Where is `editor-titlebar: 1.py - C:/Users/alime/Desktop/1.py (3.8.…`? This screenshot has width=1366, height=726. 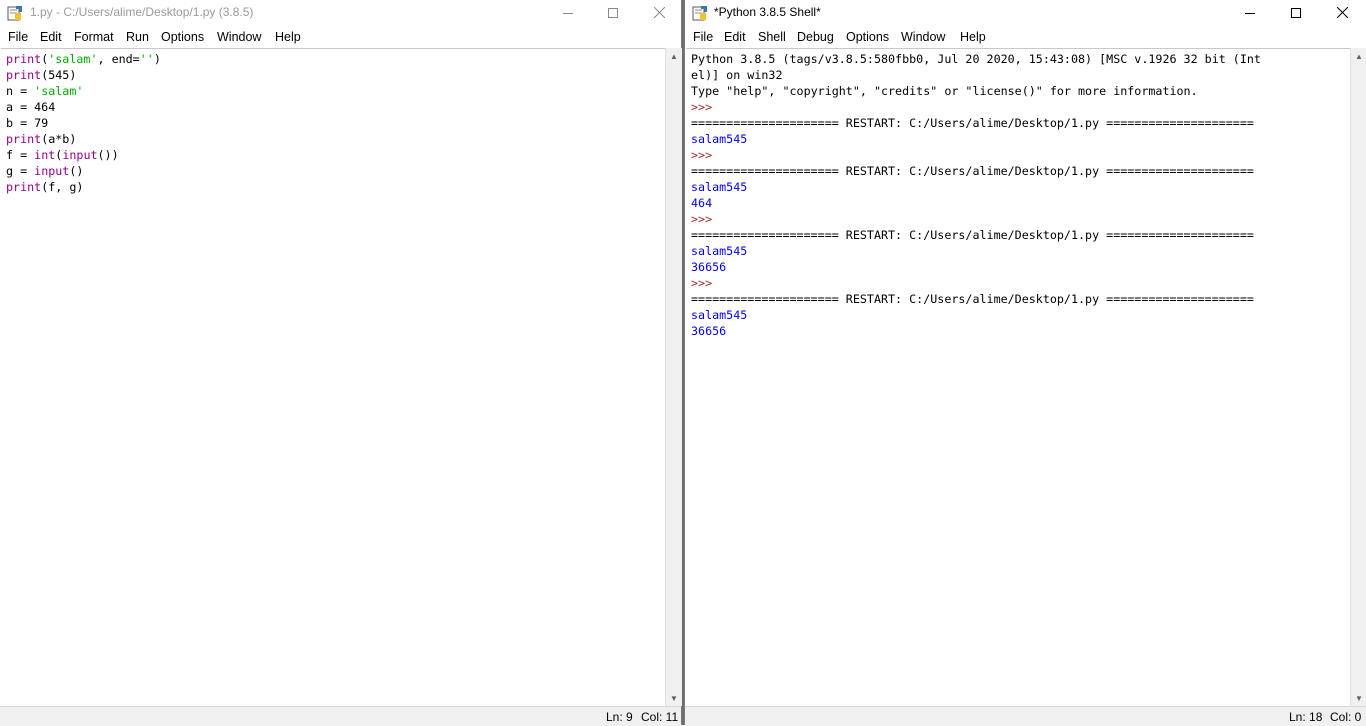
editor-titlebar: 1.py - C:/Users/alime/Desktop/1.py (3.8.… is located at coordinates (340, 12).